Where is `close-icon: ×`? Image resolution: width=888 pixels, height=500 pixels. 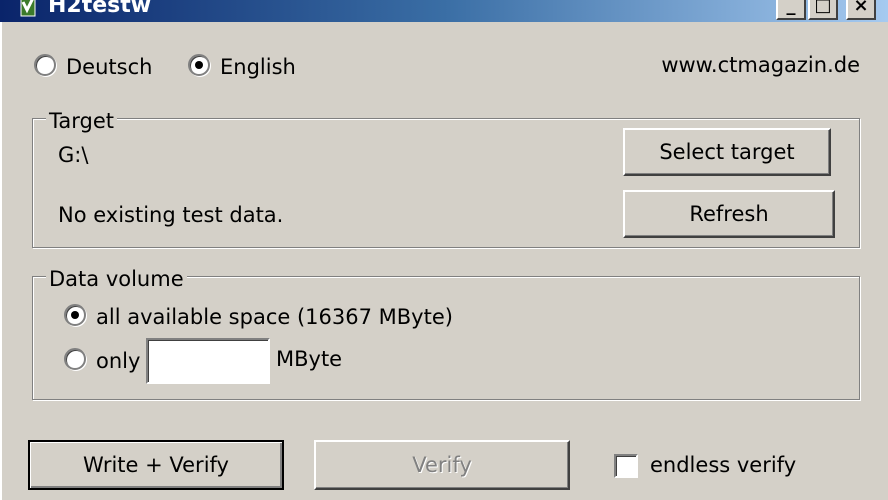
close-icon: × is located at coordinates (861, 8).